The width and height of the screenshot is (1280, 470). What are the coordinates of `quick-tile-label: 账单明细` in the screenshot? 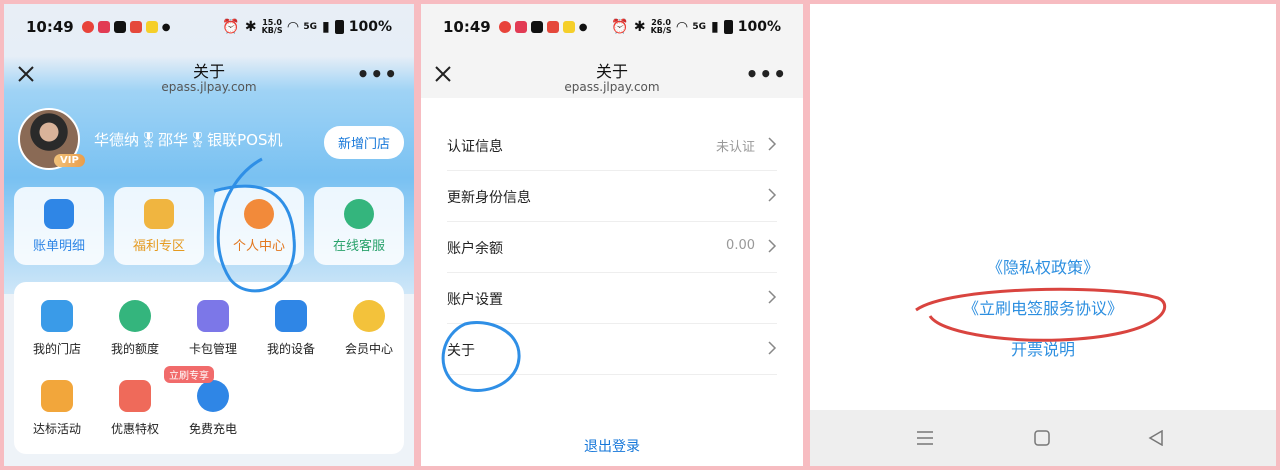 It's located at (58, 246).